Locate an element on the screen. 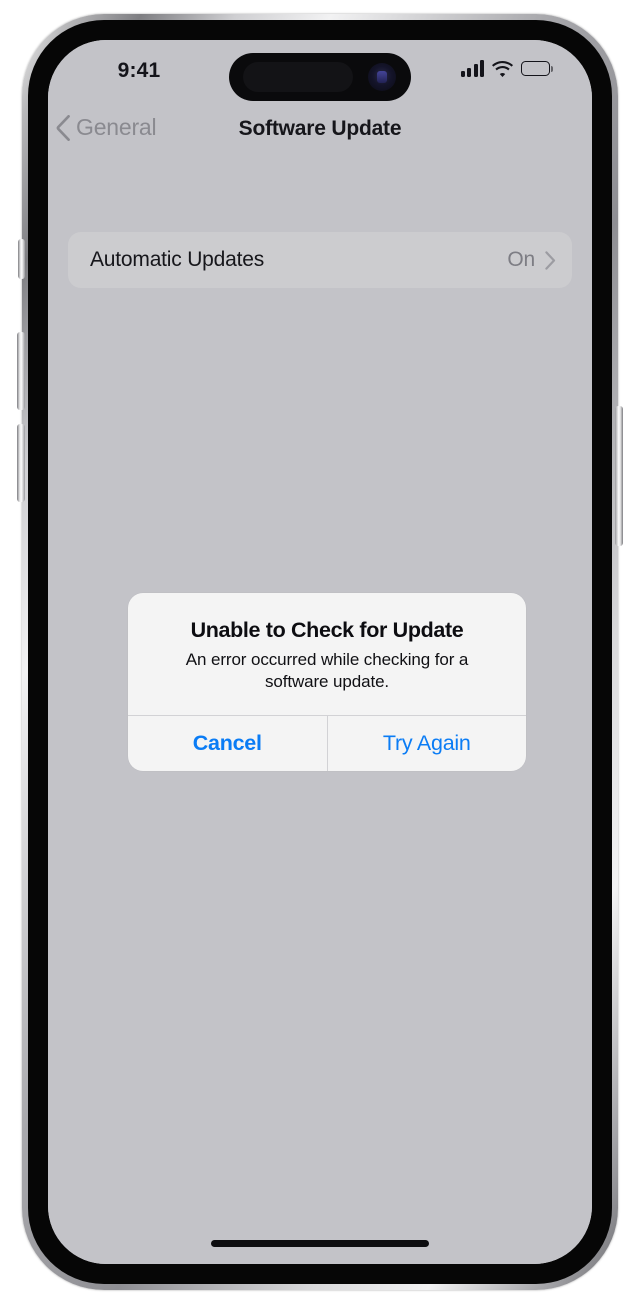 The height and width of the screenshot is (1304, 640). chevron-right-icon is located at coordinates (550, 260).